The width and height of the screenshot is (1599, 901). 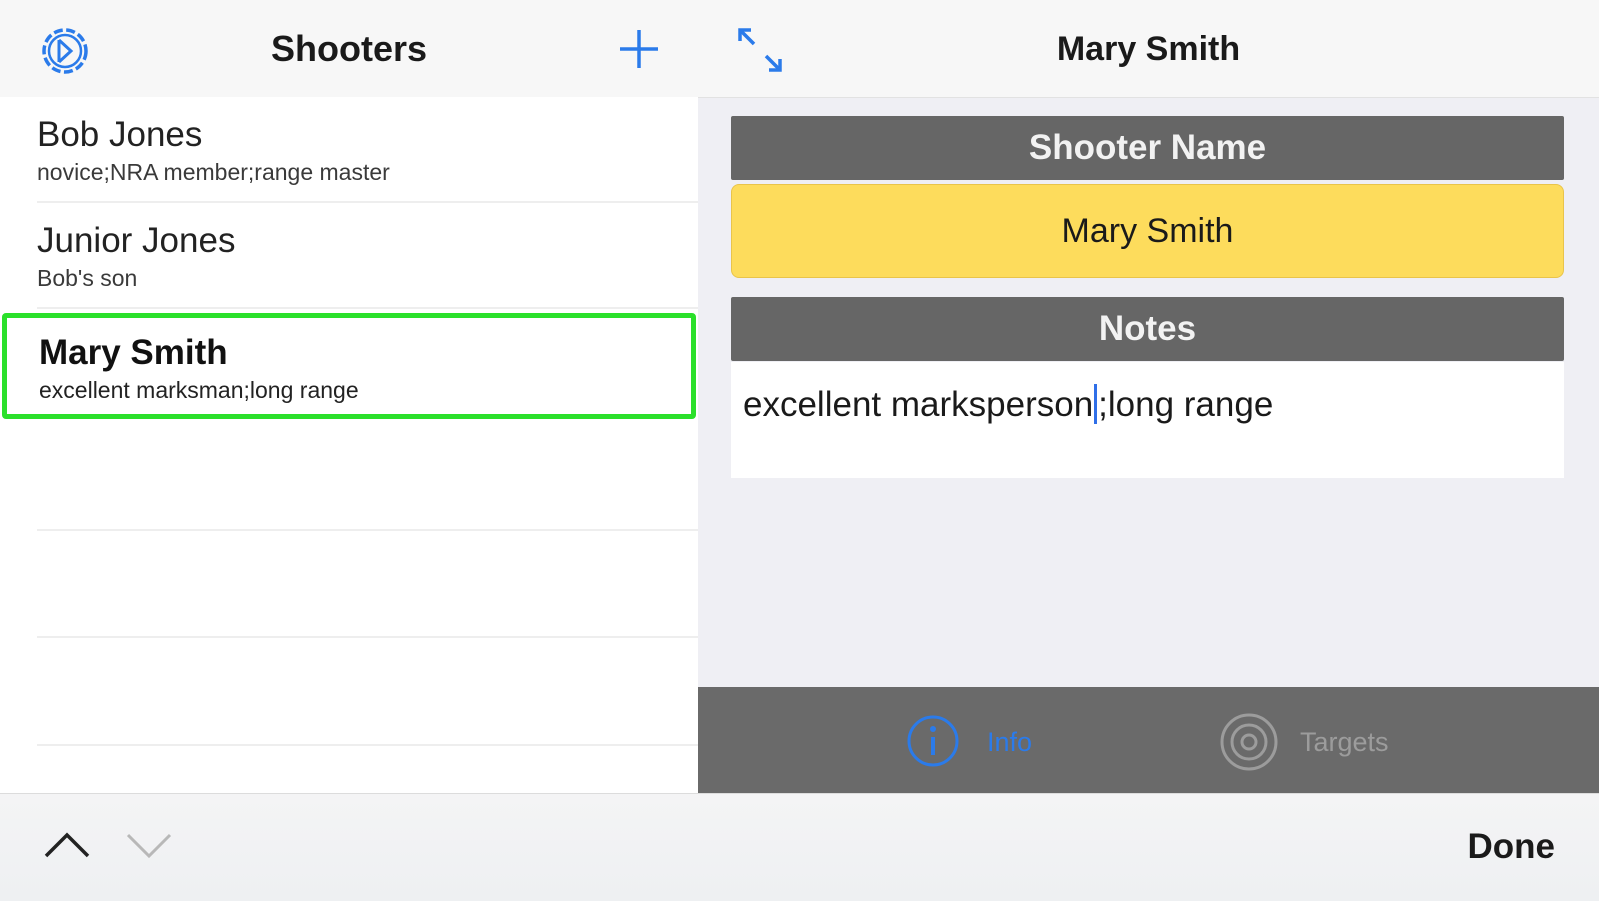 What do you see at coordinates (87, 278) in the screenshot?
I see `shooter-notes: Bob's son` at bounding box center [87, 278].